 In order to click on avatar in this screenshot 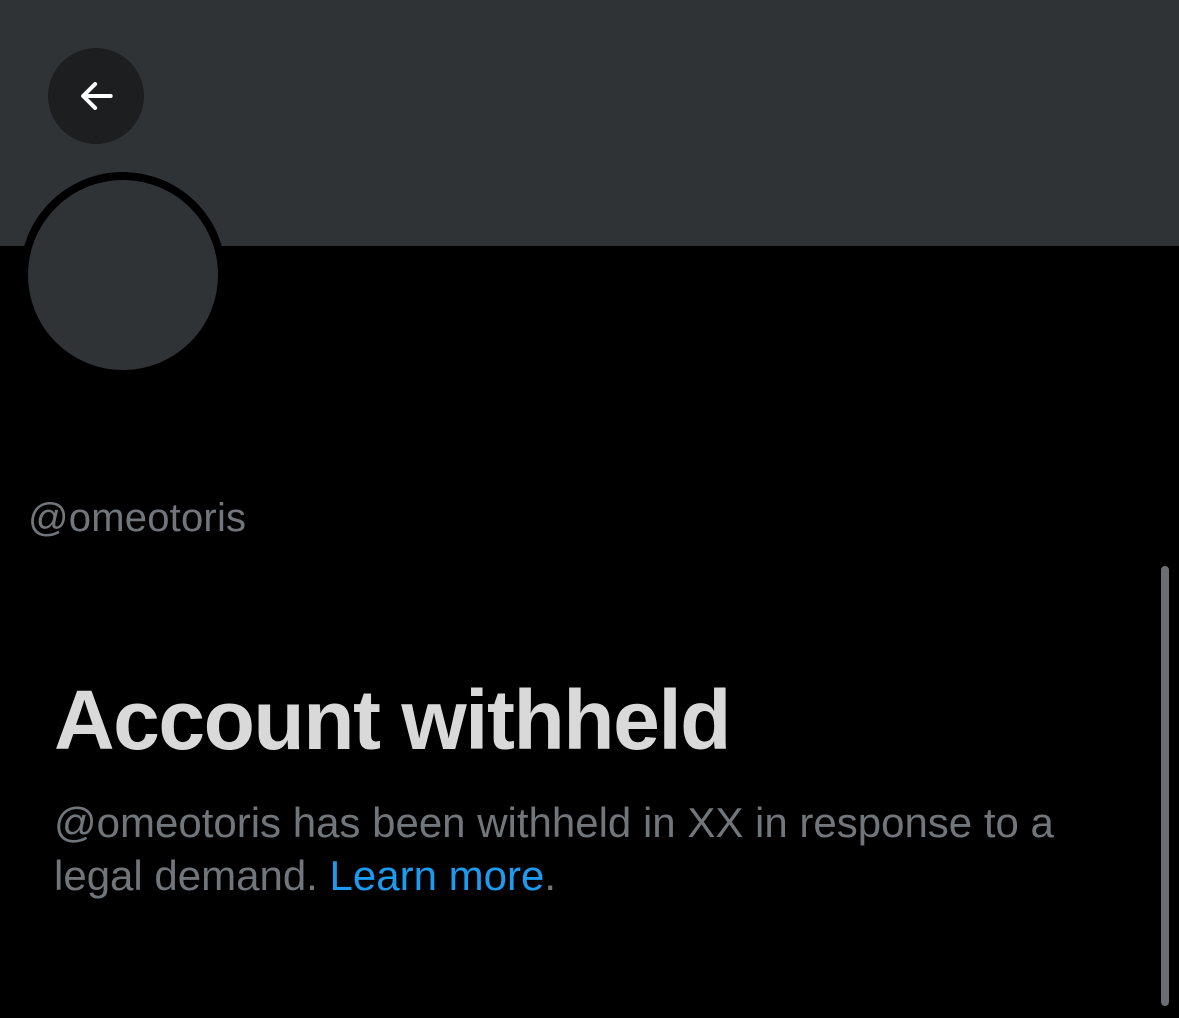, I will do `click(123, 275)`.